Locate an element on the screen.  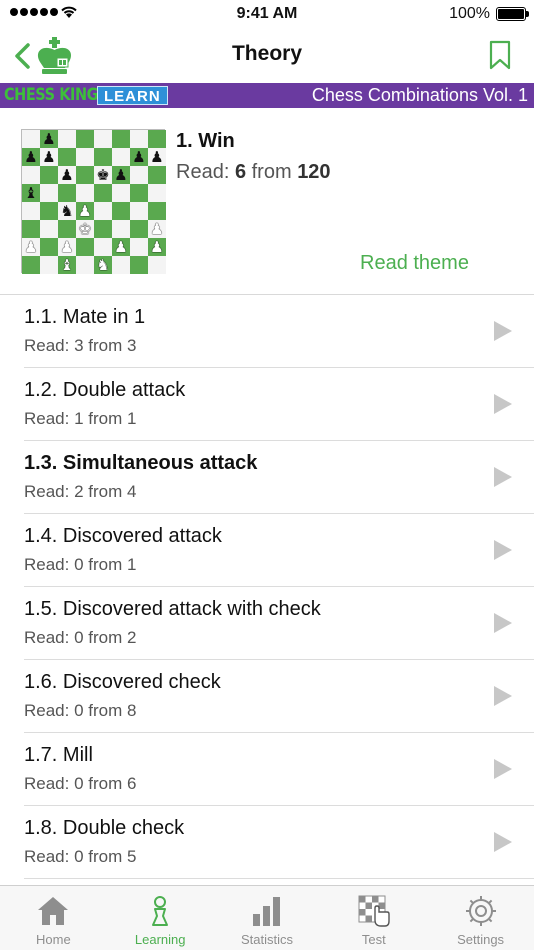
lesson-progress: Read: 0 from 8 is located at coordinates (80, 710).